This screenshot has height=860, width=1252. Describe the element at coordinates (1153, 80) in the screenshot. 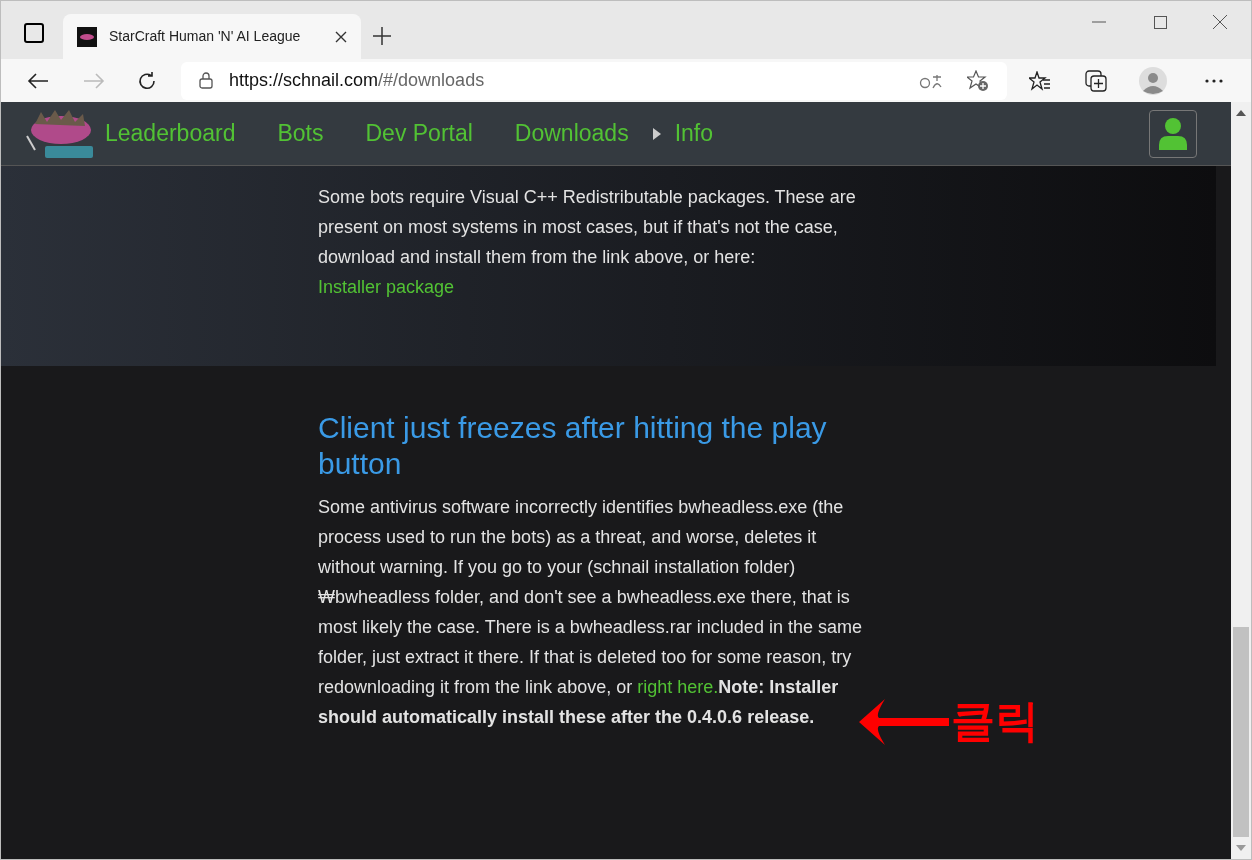

I see `profile-avatar-icon` at that location.